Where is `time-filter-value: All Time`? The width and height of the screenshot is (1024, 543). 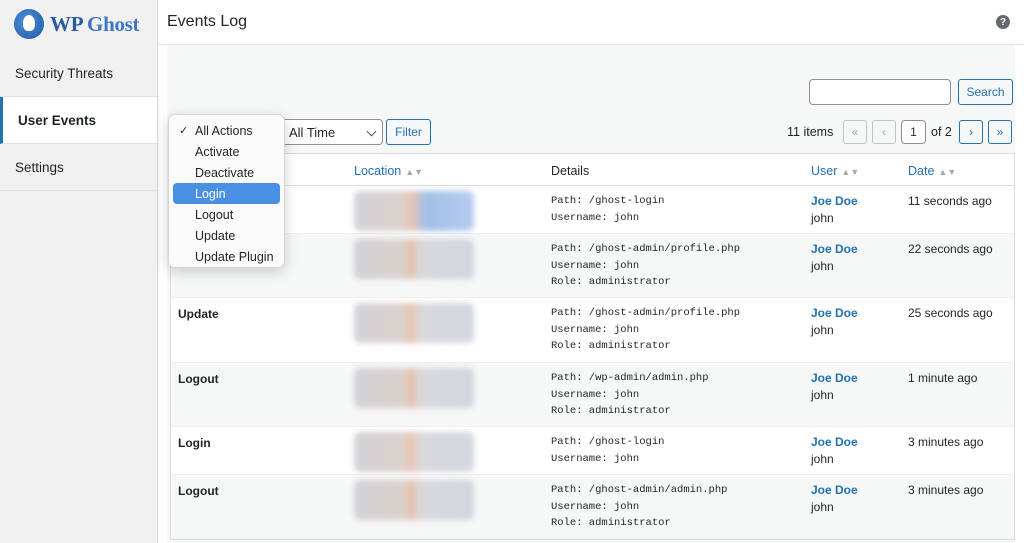 time-filter-value: All Time is located at coordinates (312, 132).